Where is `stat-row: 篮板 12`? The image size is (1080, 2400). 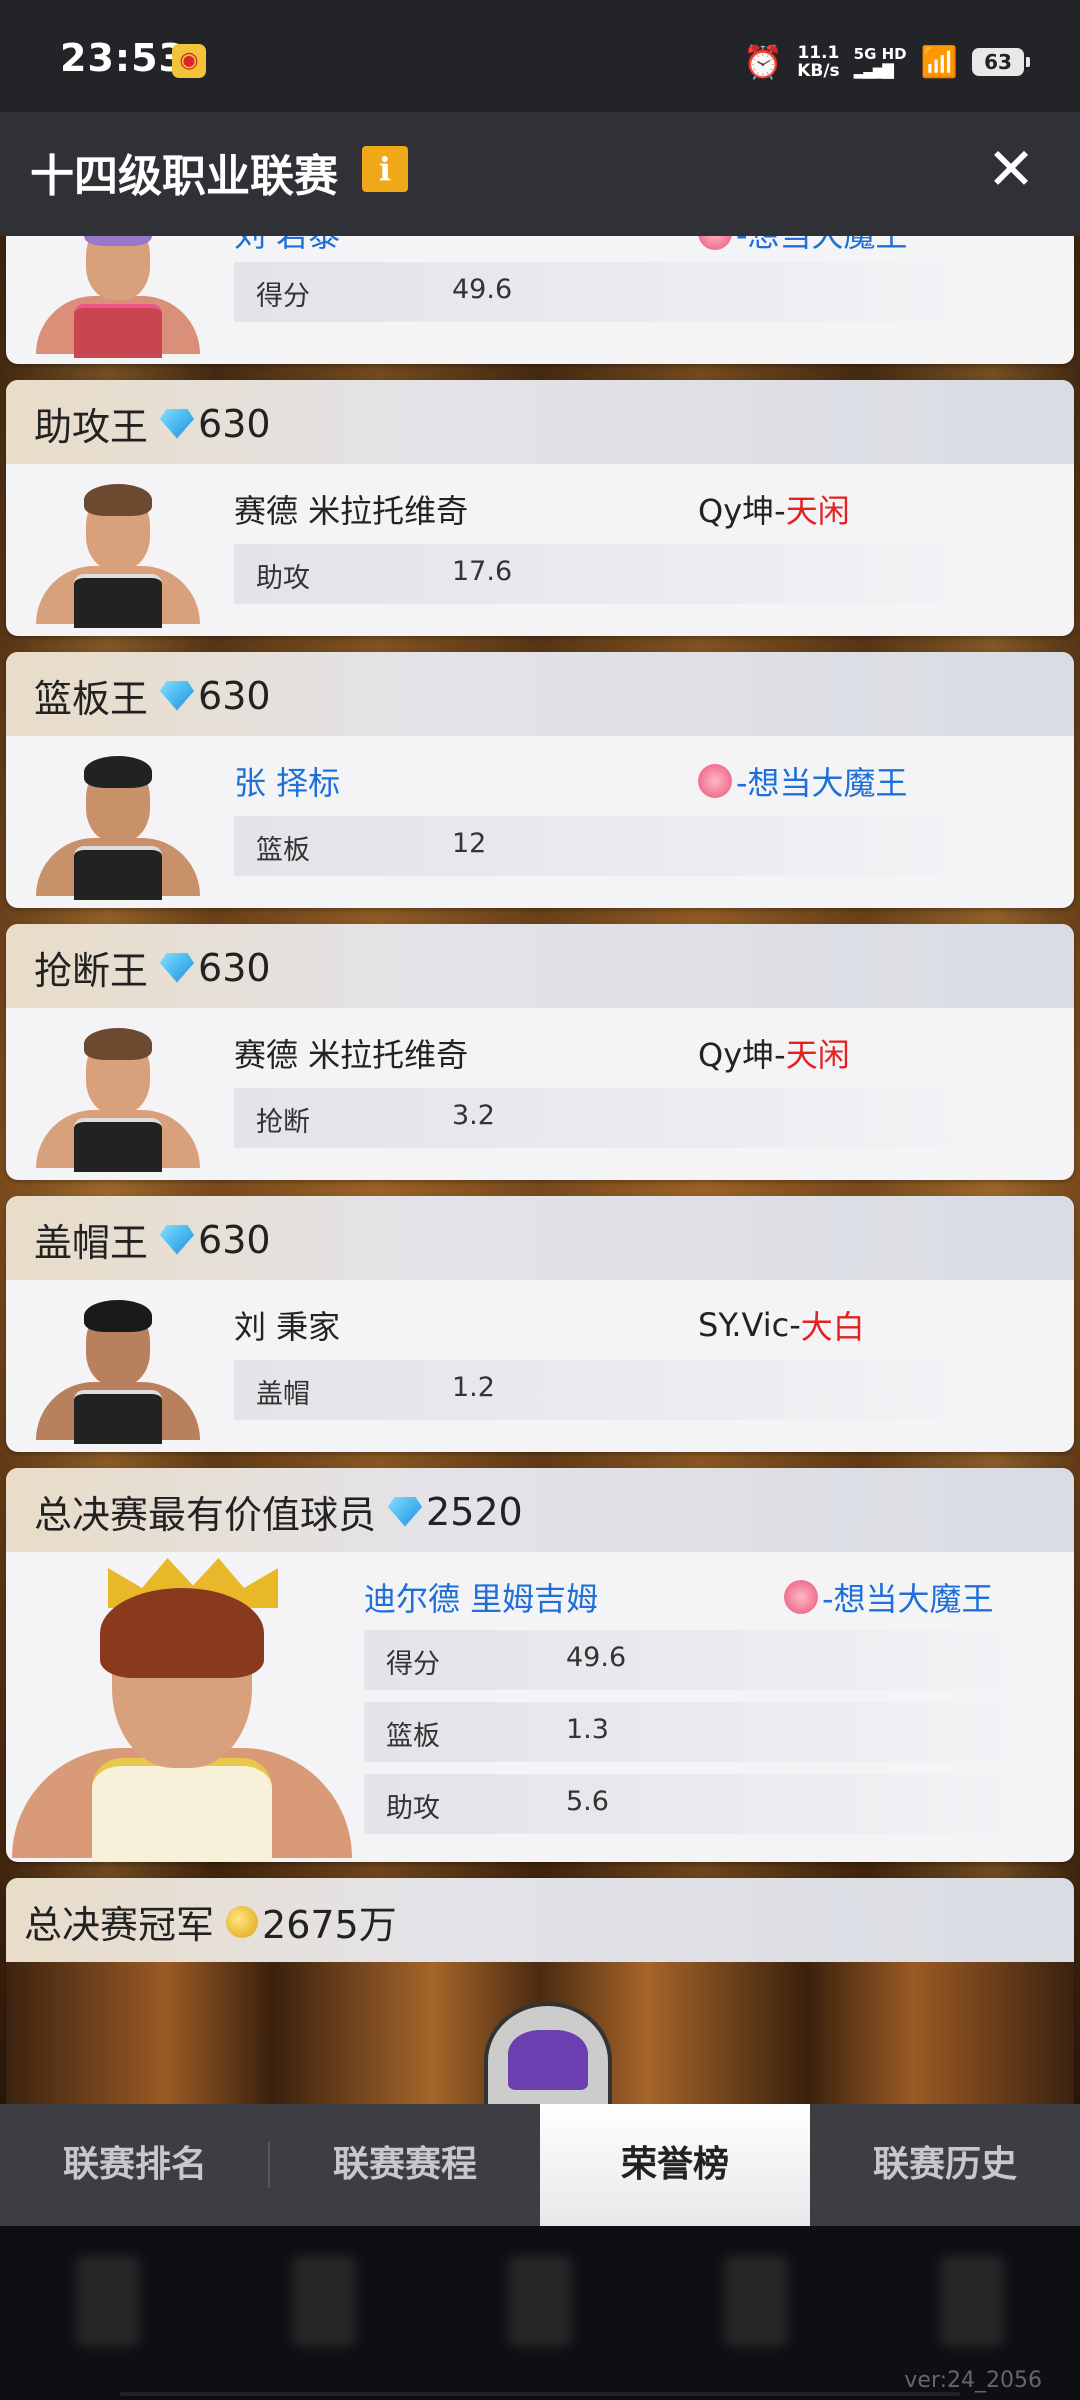 stat-row: 篮板 12 is located at coordinates (614, 846).